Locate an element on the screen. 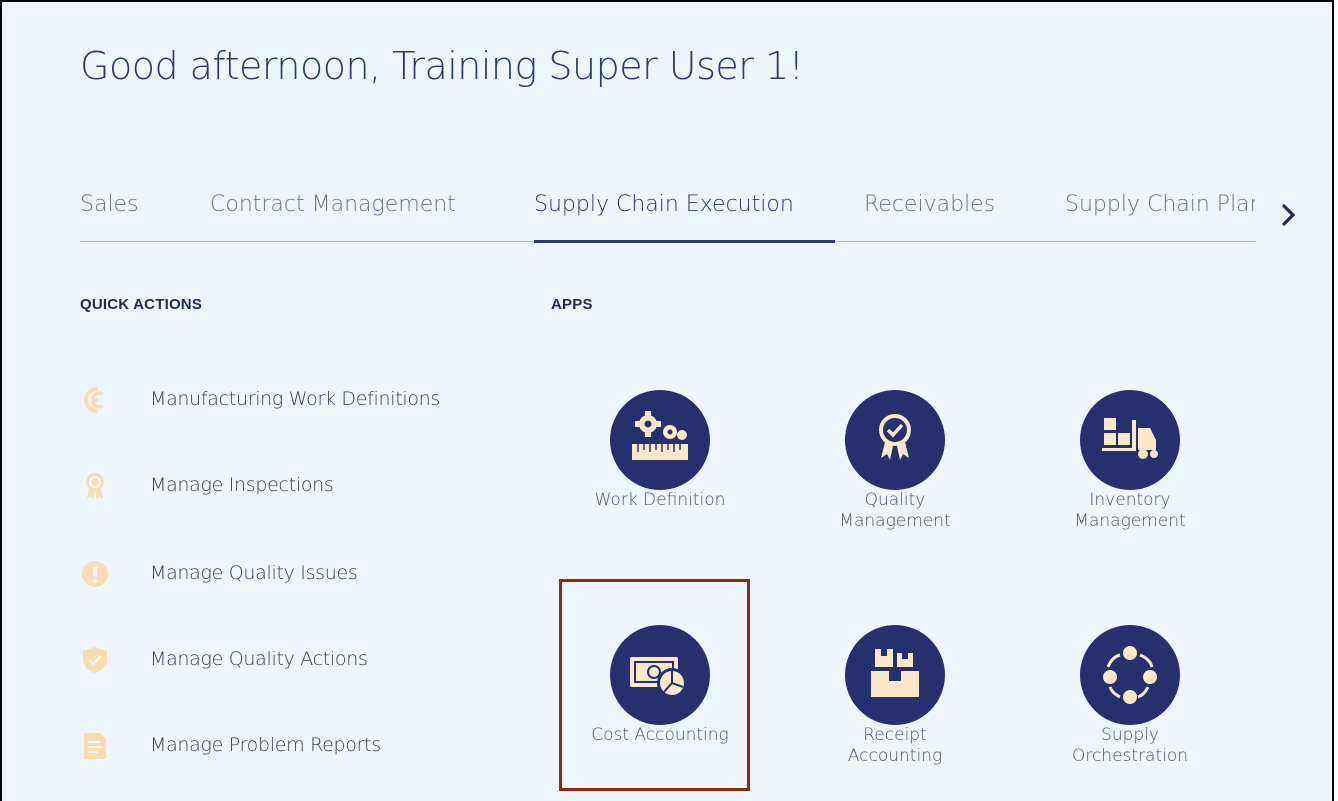 The image size is (1338, 801). app-cost-accounting: Cost Accounting is located at coordinates (660, 685).